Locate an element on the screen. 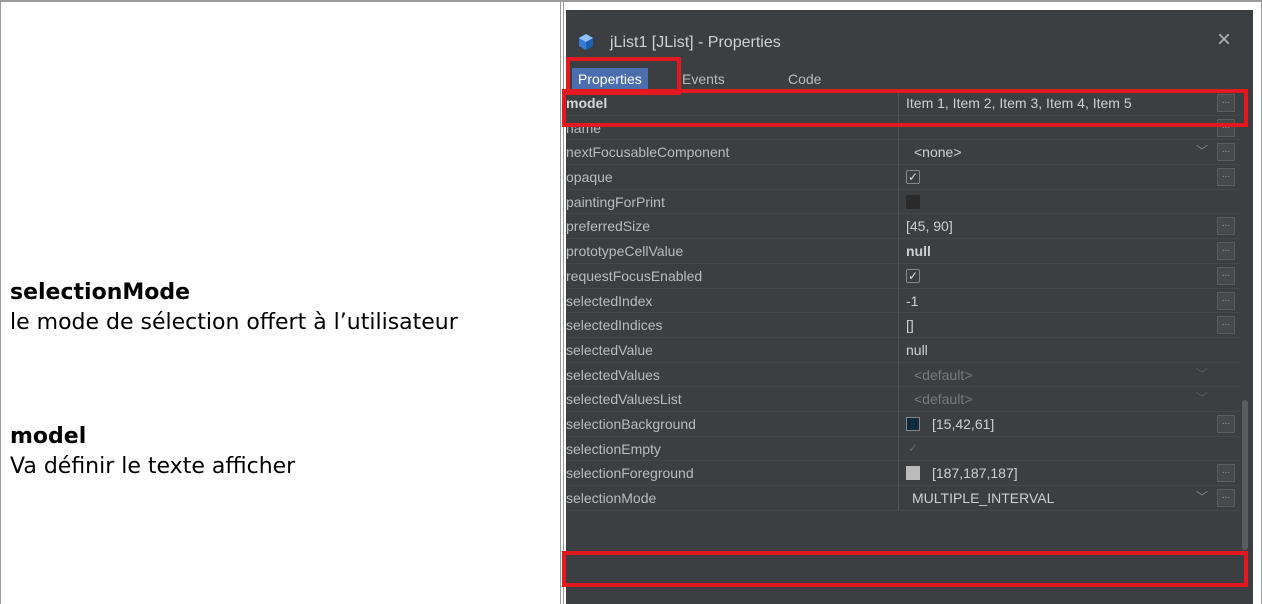 The image size is (1262, 604). tab-events: Events is located at coordinates (703, 79).